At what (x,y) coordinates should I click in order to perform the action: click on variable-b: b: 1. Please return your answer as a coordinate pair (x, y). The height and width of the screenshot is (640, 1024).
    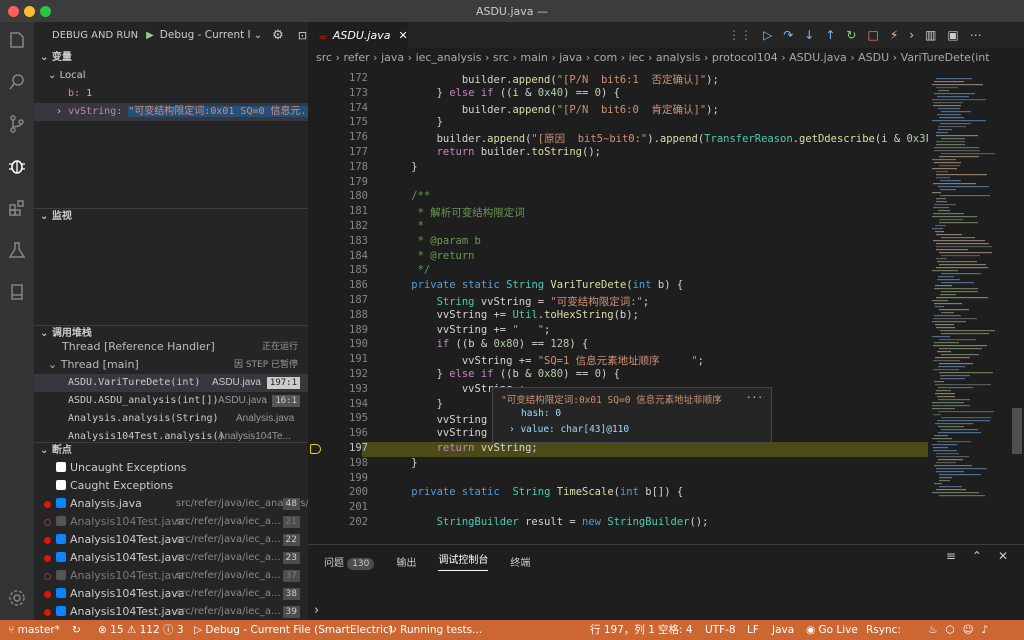
    Looking at the image, I should click on (171, 94).